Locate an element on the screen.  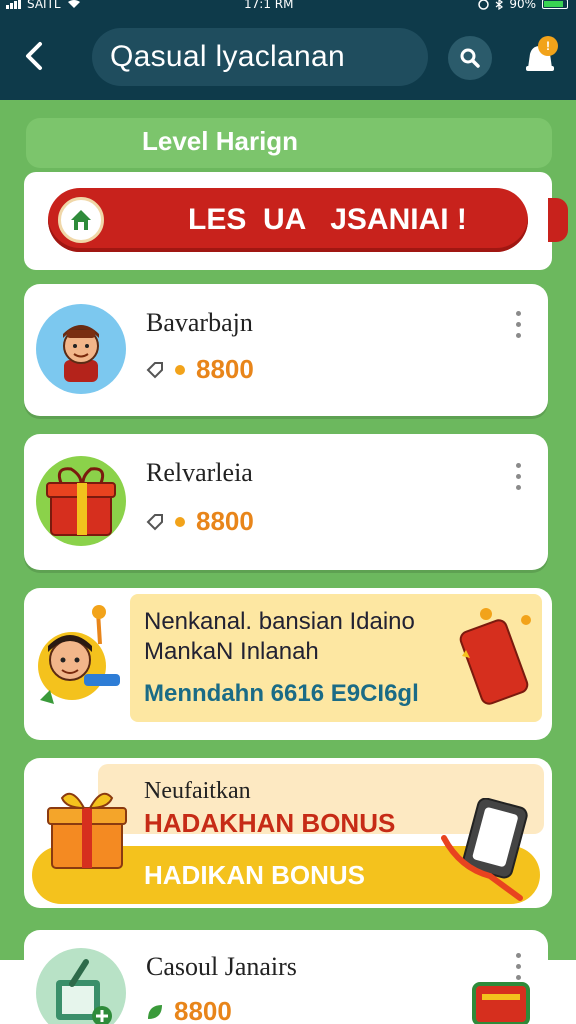
battery-percent: 90% is located at coordinates (522, 5).